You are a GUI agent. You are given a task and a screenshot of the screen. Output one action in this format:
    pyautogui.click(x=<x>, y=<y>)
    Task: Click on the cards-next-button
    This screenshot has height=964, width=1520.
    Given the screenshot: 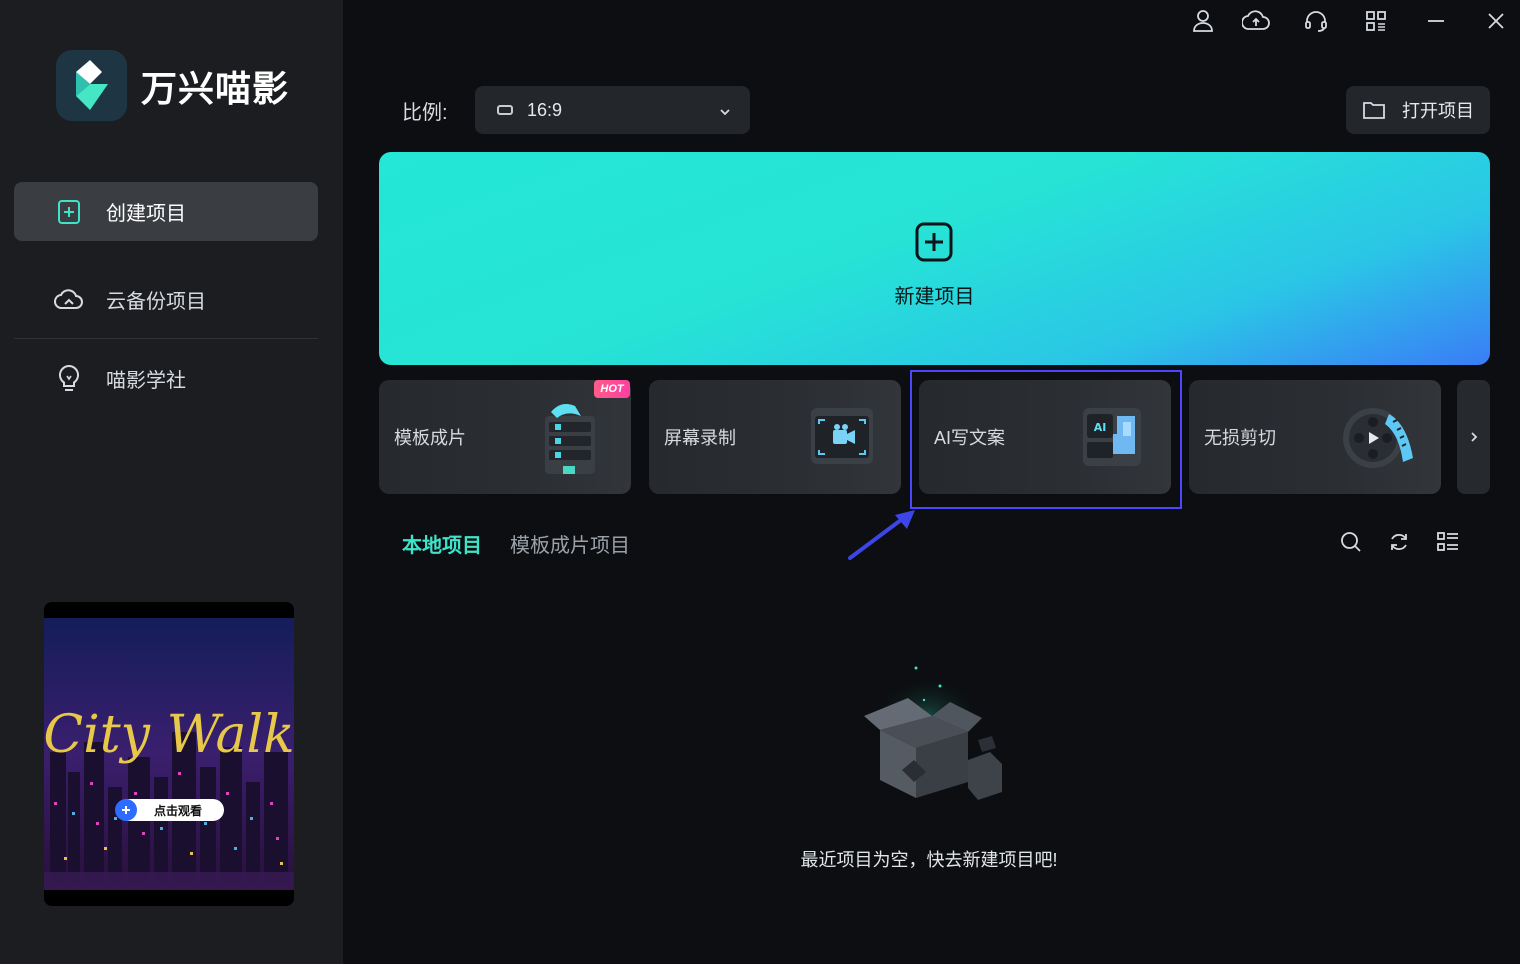 What is the action you would take?
    pyautogui.click(x=1473, y=437)
    